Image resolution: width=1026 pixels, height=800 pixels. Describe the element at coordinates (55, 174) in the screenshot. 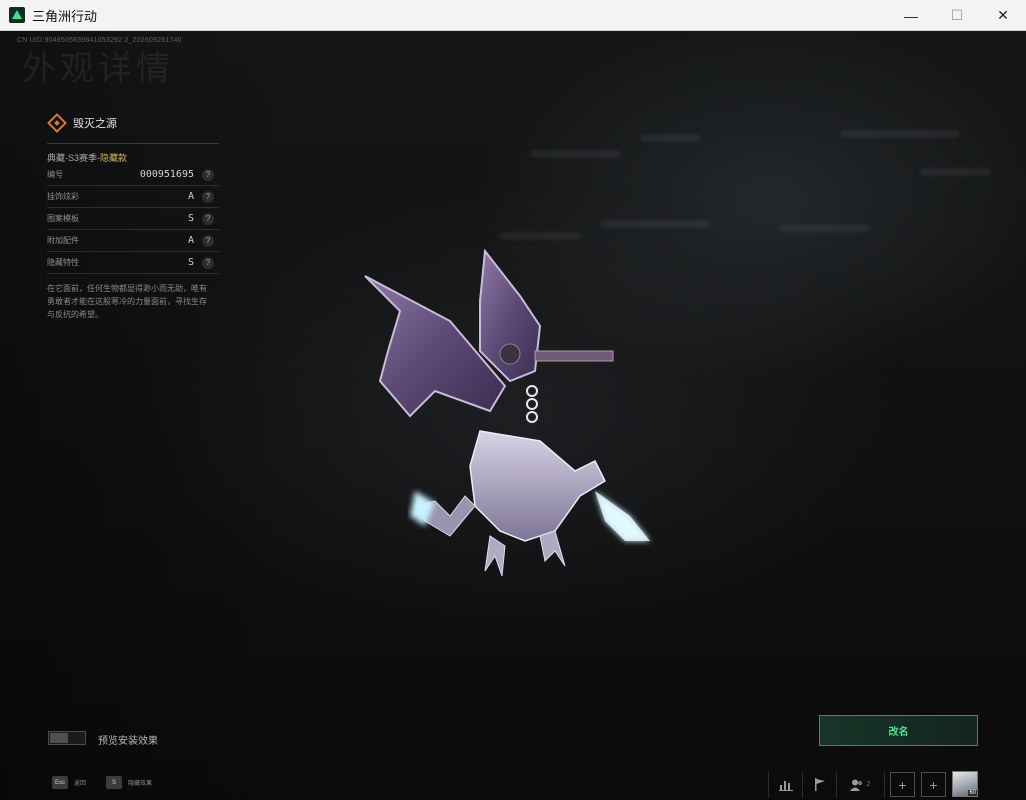

I see `attribute-label: 编号` at that location.